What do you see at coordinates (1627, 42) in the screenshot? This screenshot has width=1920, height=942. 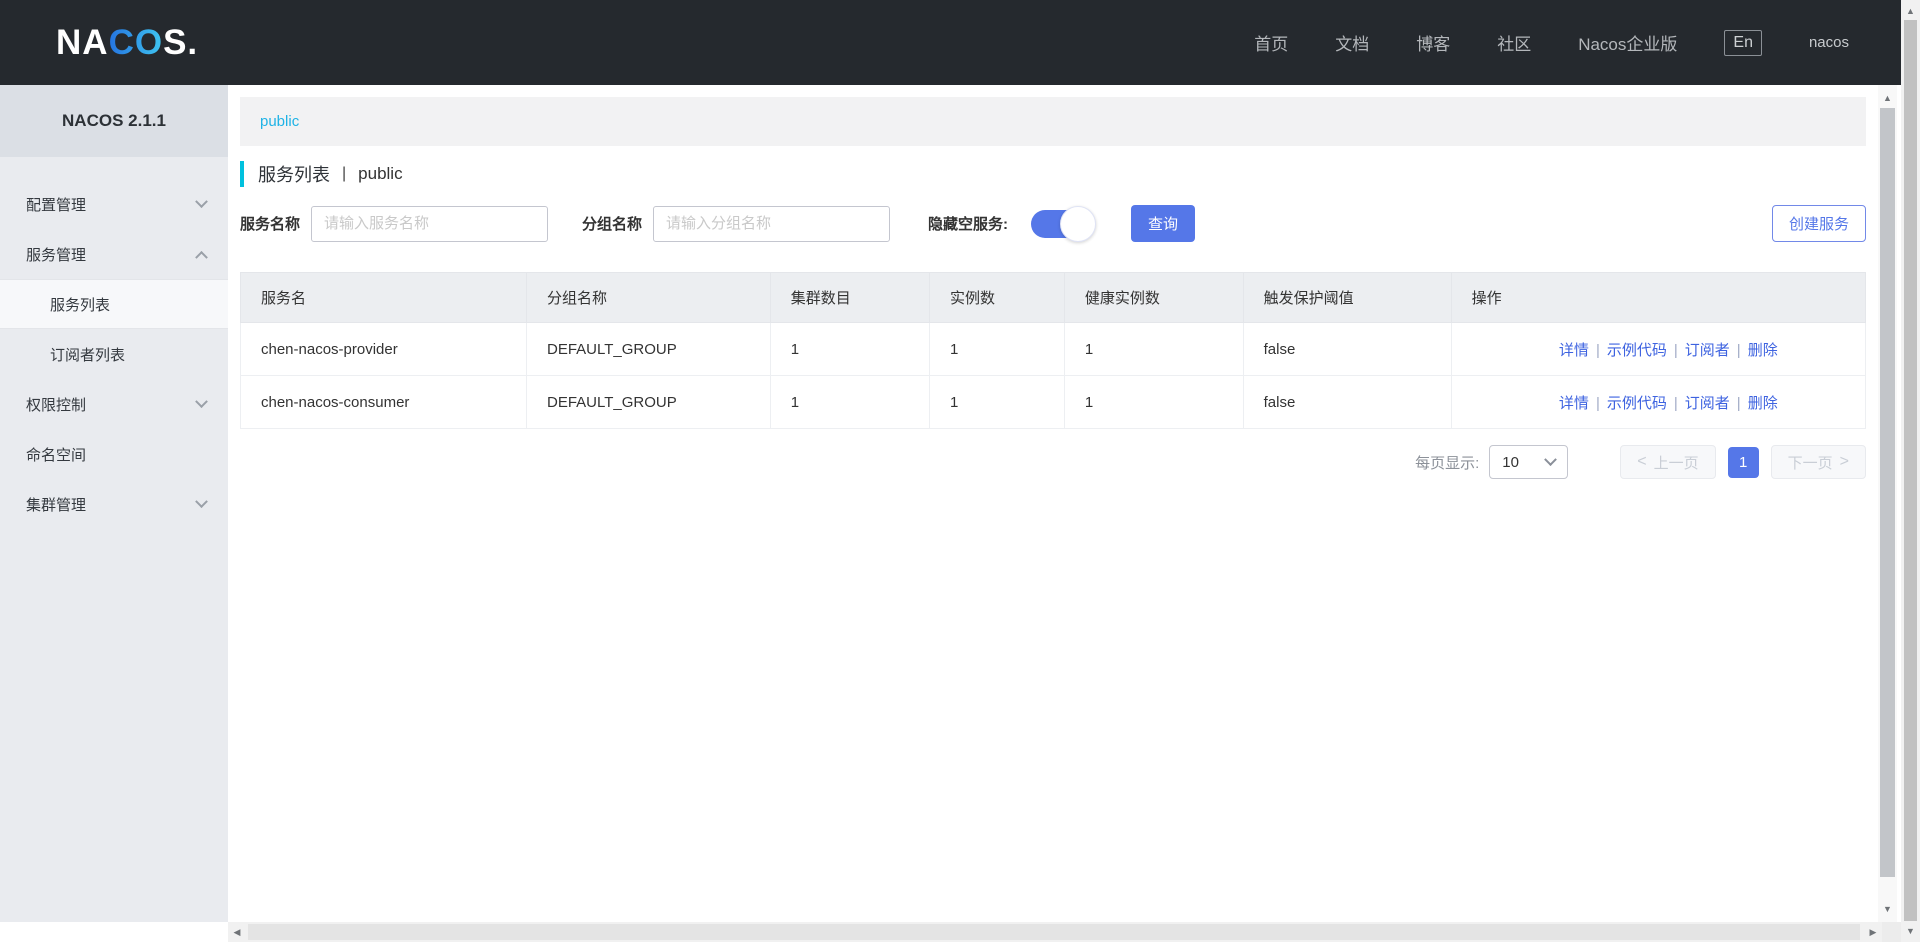 I see `nav-link-enterprise: Nacos企业版` at bounding box center [1627, 42].